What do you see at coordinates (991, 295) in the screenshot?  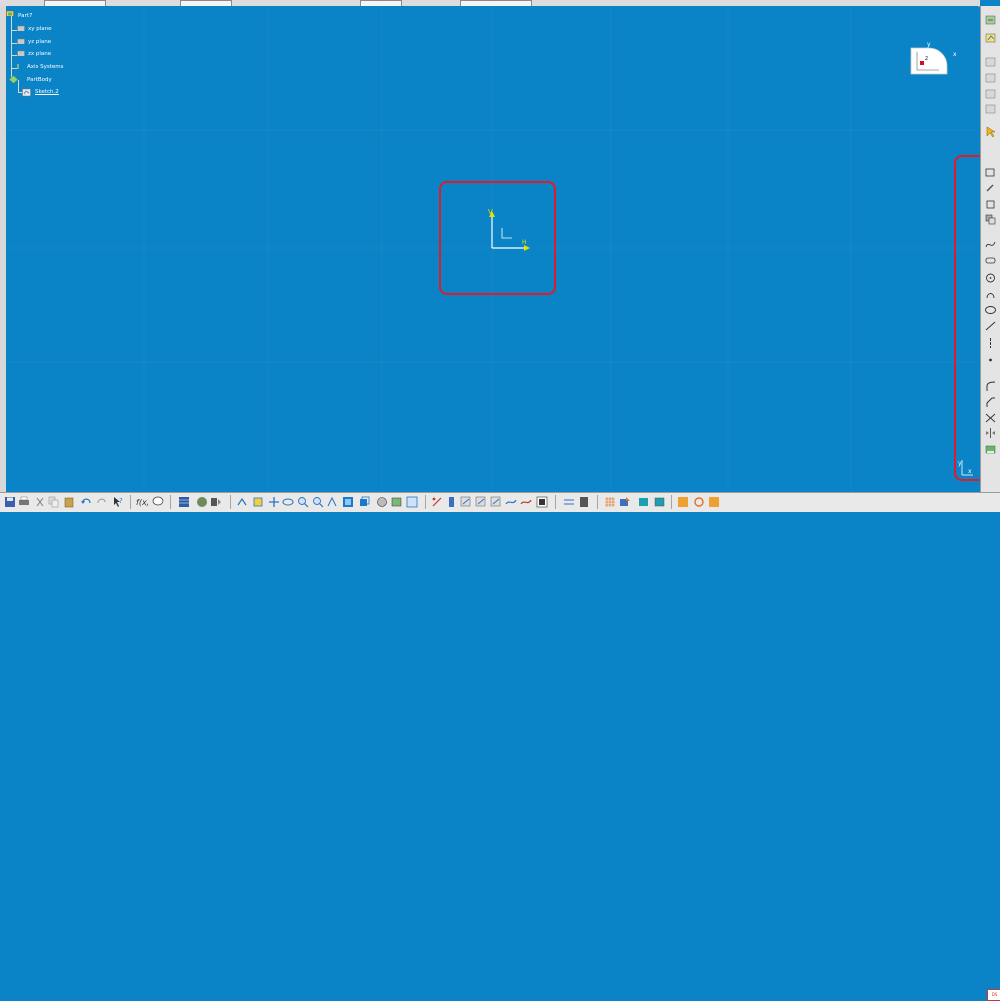 I see `arc-icon` at bounding box center [991, 295].